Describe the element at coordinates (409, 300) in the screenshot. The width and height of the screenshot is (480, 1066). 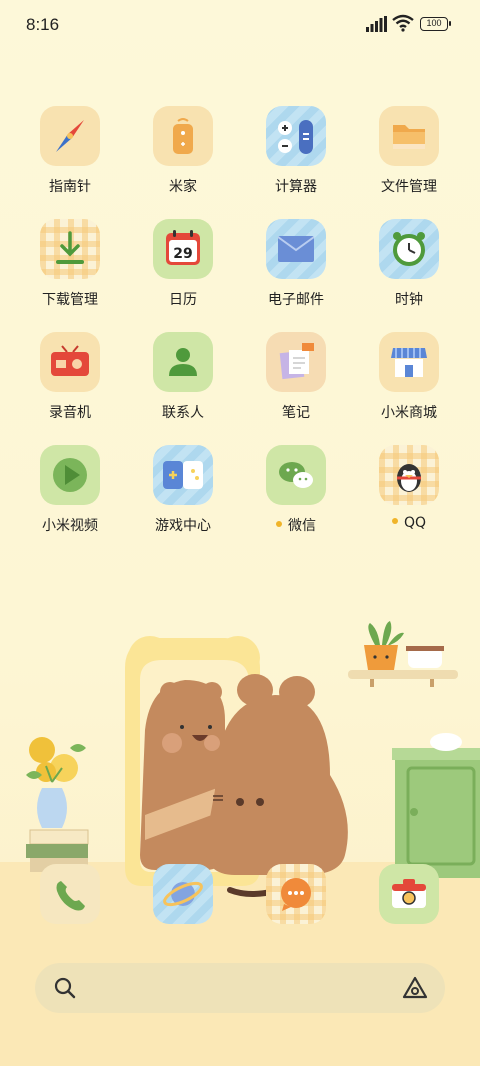
I see `app-label: 时钟` at that location.